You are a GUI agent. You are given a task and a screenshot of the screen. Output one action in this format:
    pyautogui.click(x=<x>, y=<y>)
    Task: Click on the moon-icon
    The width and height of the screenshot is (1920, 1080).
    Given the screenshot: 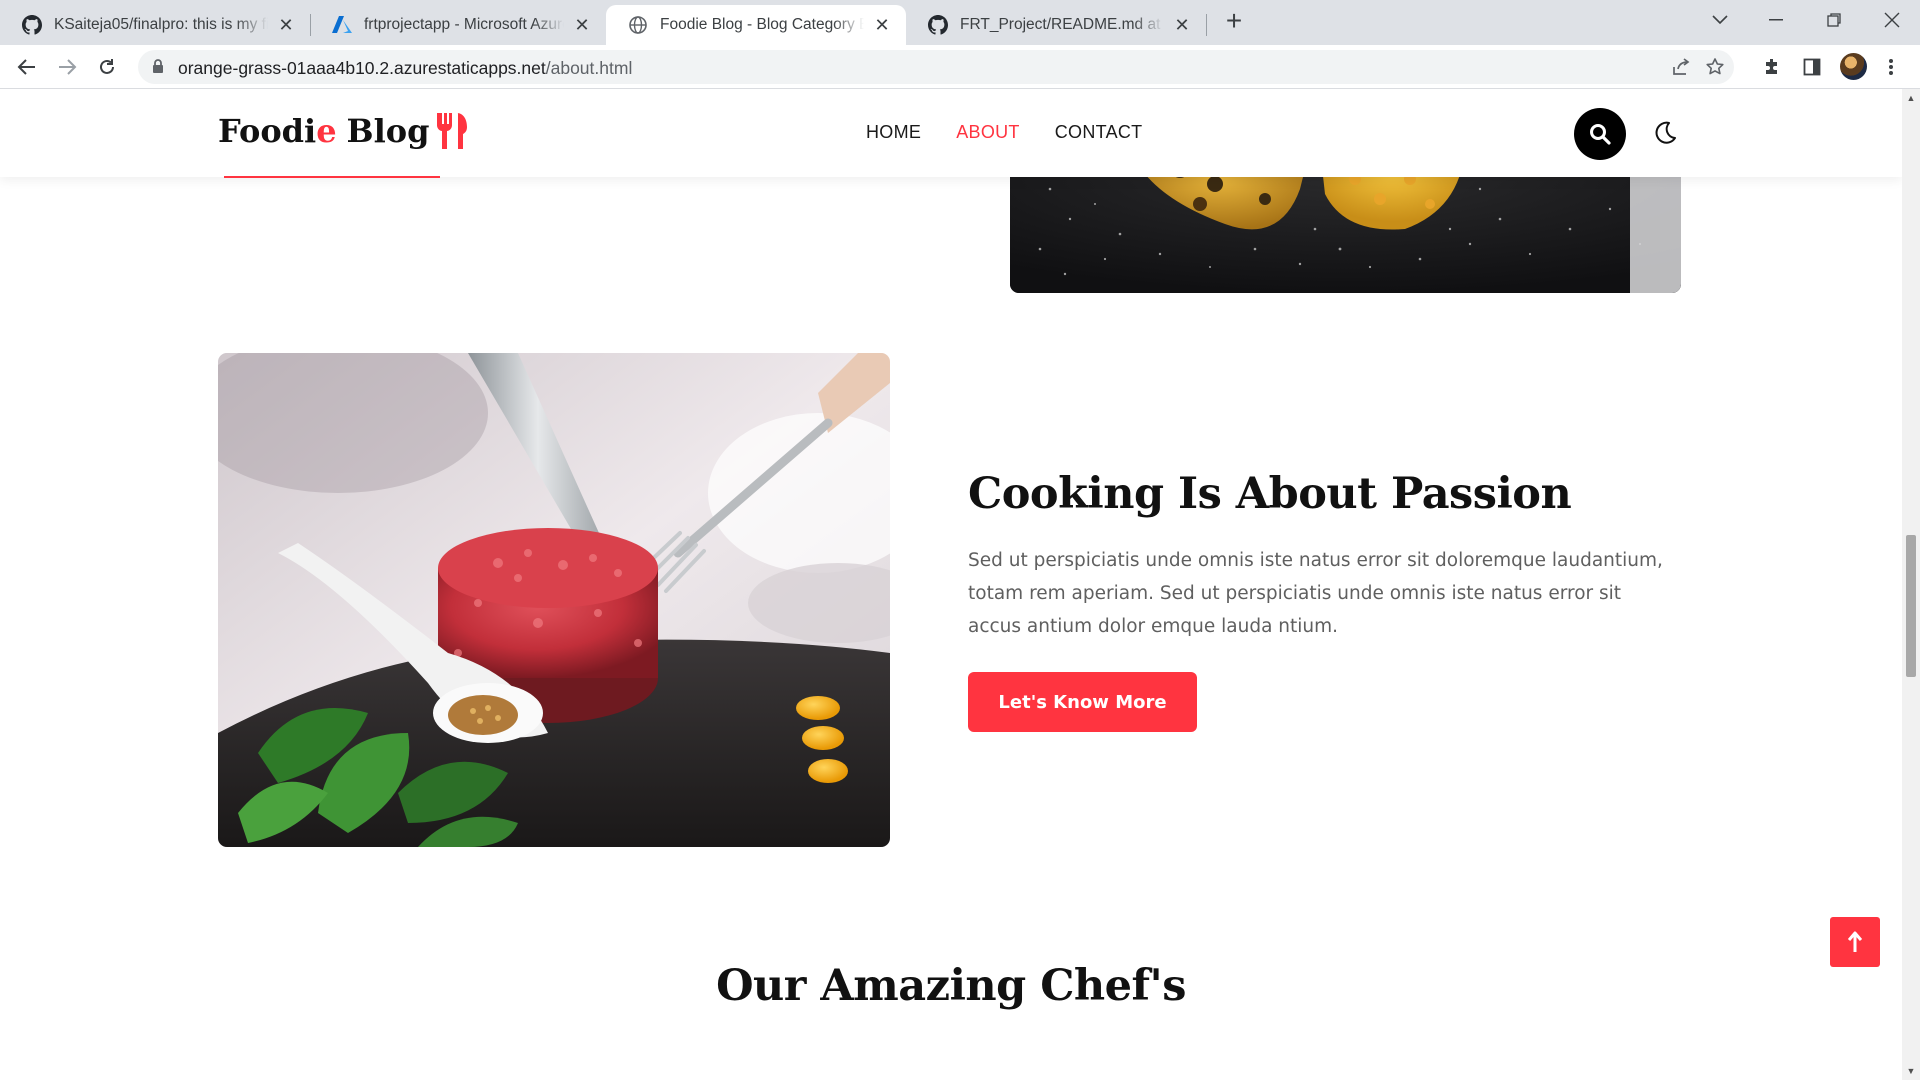 What is the action you would take?
    pyautogui.click(x=1665, y=132)
    